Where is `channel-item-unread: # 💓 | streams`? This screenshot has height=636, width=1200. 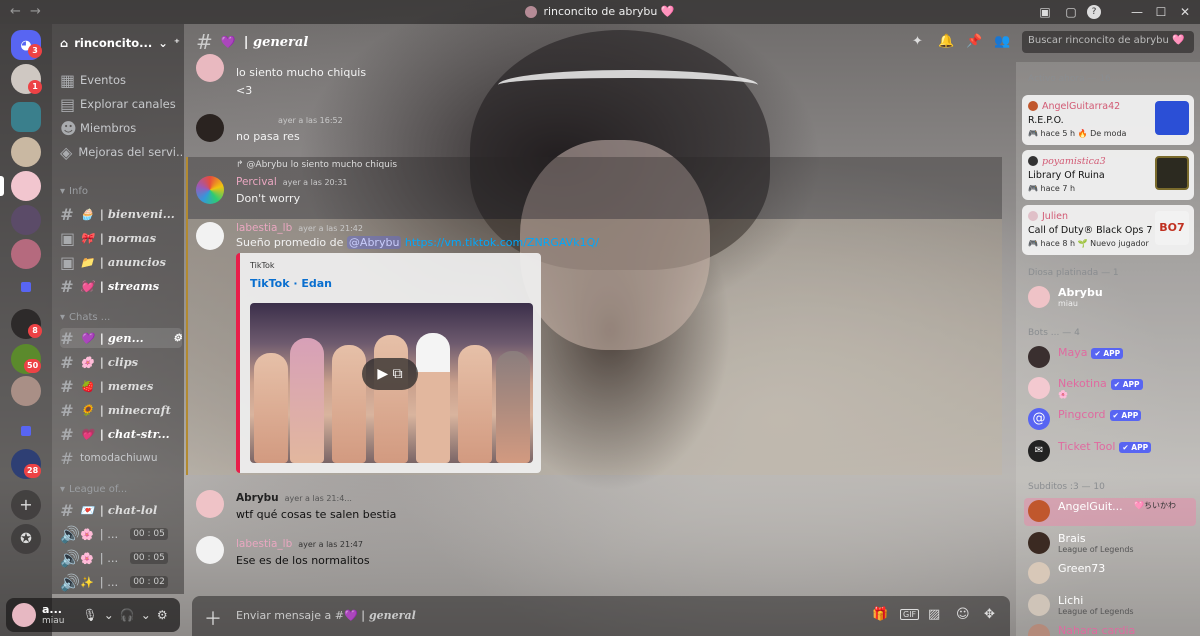 channel-item-unread: # 💓 | streams is located at coordinates (121, 286).